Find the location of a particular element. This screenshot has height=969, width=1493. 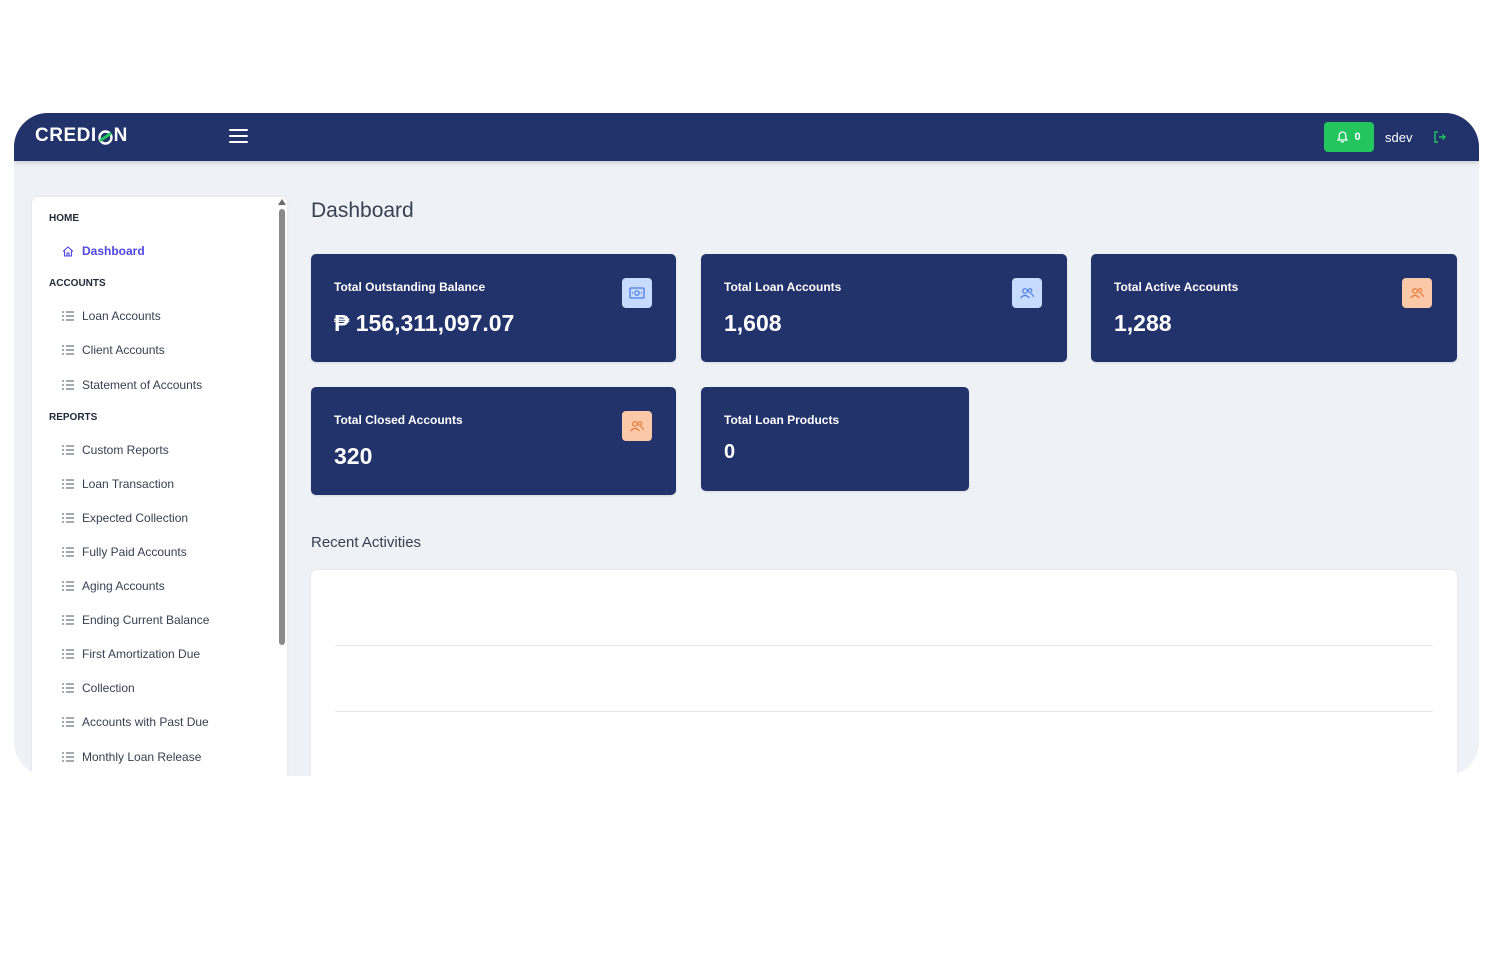

sidebar-item-first-amortization-due: First Amortization Due is located at coordinates (131, 654).